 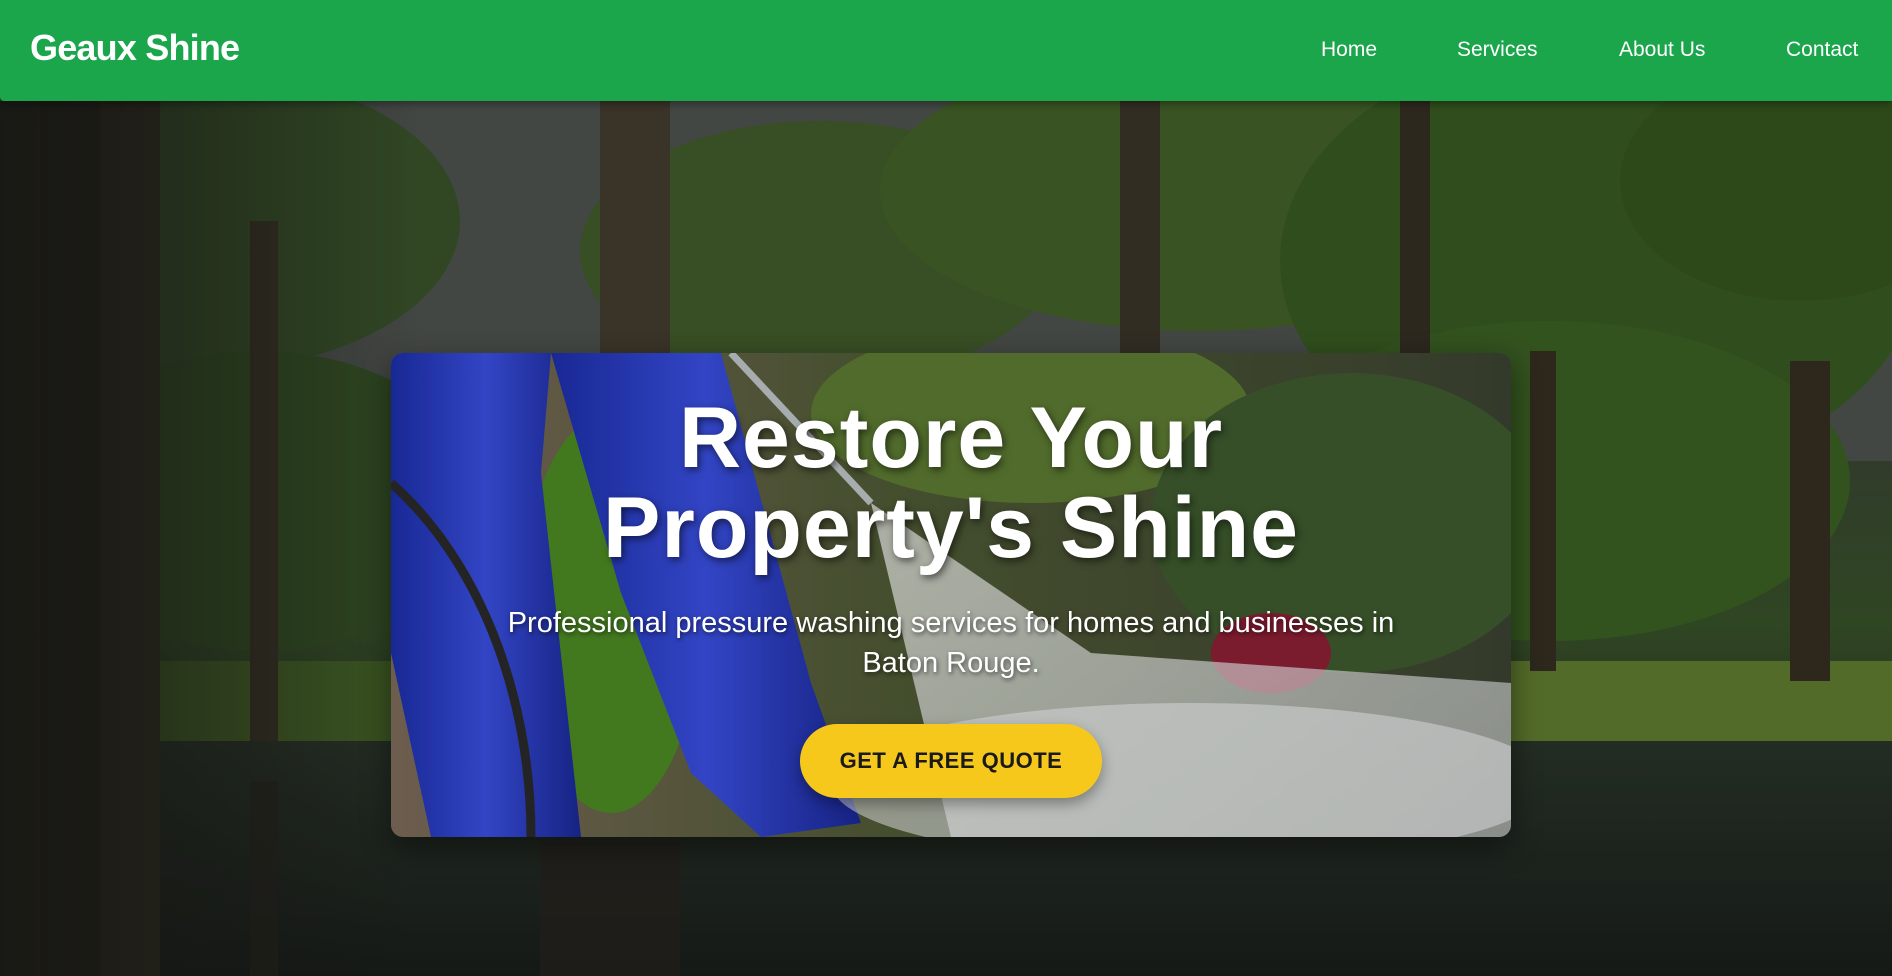 What do you see at coordinates (1822, 50) in the screenshot?
I see `nav-link-contact: Contact` at bounding box center [1822, 50].